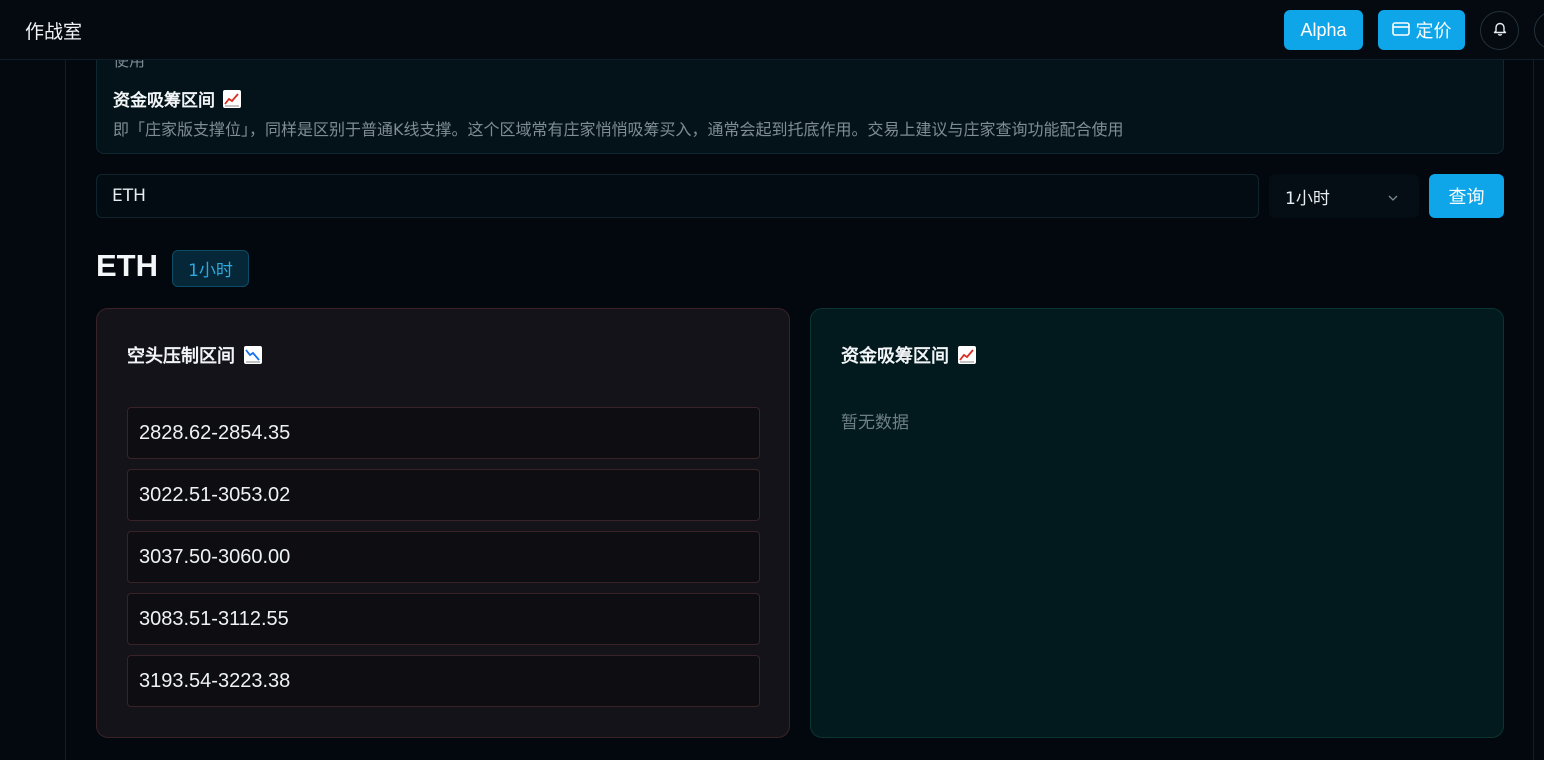 The height and width of the screenshot is (760, 1544). What do you see at coordinates (1400, 30) in the screenshot?
I see `card-icon` at bounding box center [1400, 30].